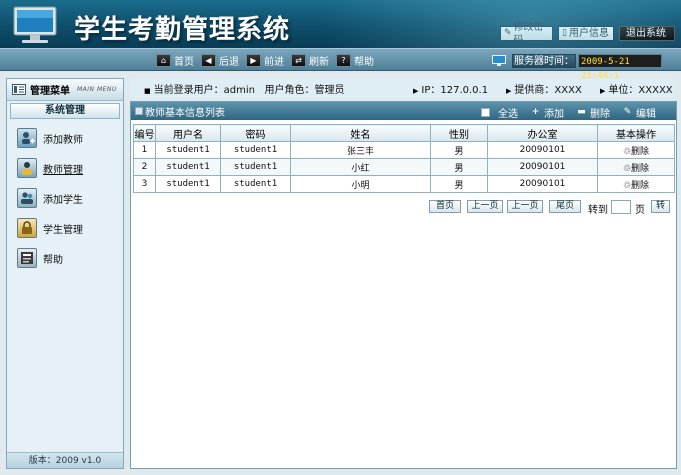  I want to click on cell-id: 2, so click(144, 167).